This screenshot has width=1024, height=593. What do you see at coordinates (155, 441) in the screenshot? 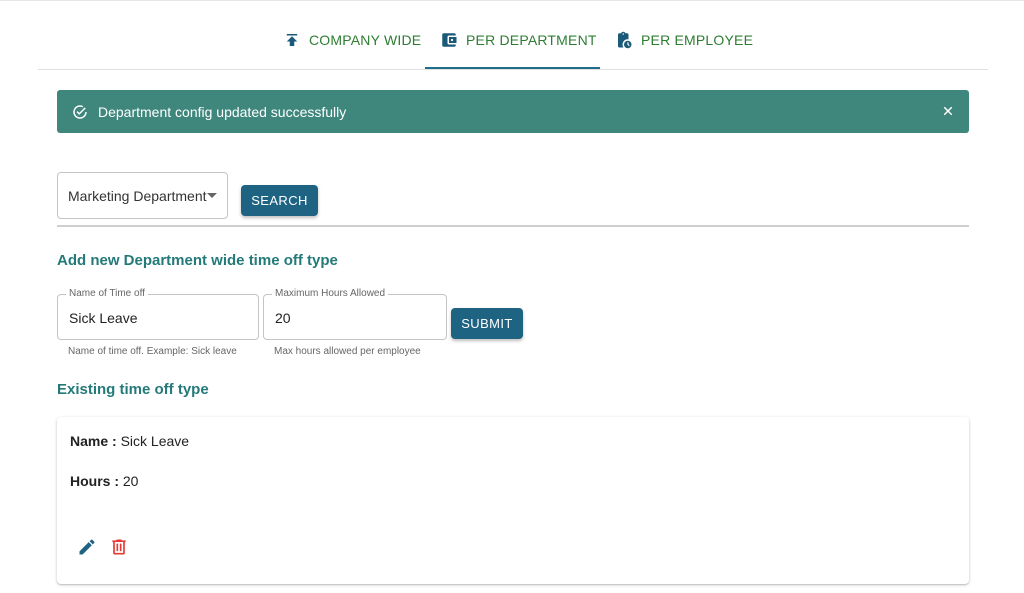
I see `name-value: Sick Leave` at bounding box center [155, 441].